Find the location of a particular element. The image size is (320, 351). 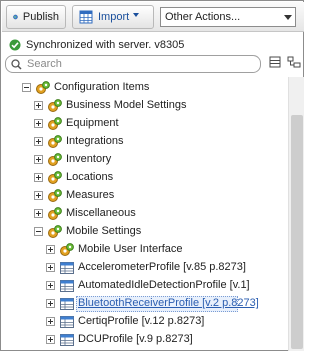

search-icon is located at coordinates (16, 64).